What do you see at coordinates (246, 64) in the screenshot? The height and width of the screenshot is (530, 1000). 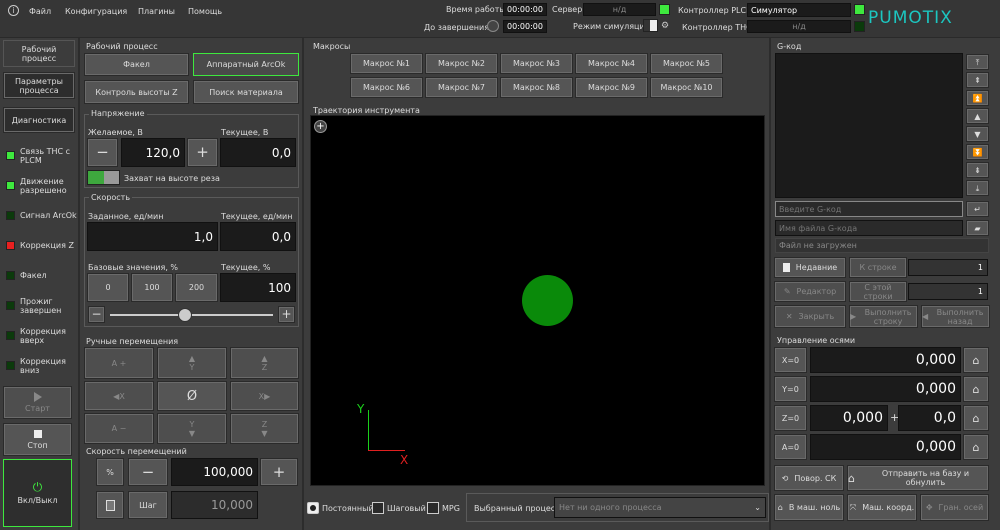 I see `hw-arcok-button: Аппаратный ArcOk` at bounding box center [246, 64].